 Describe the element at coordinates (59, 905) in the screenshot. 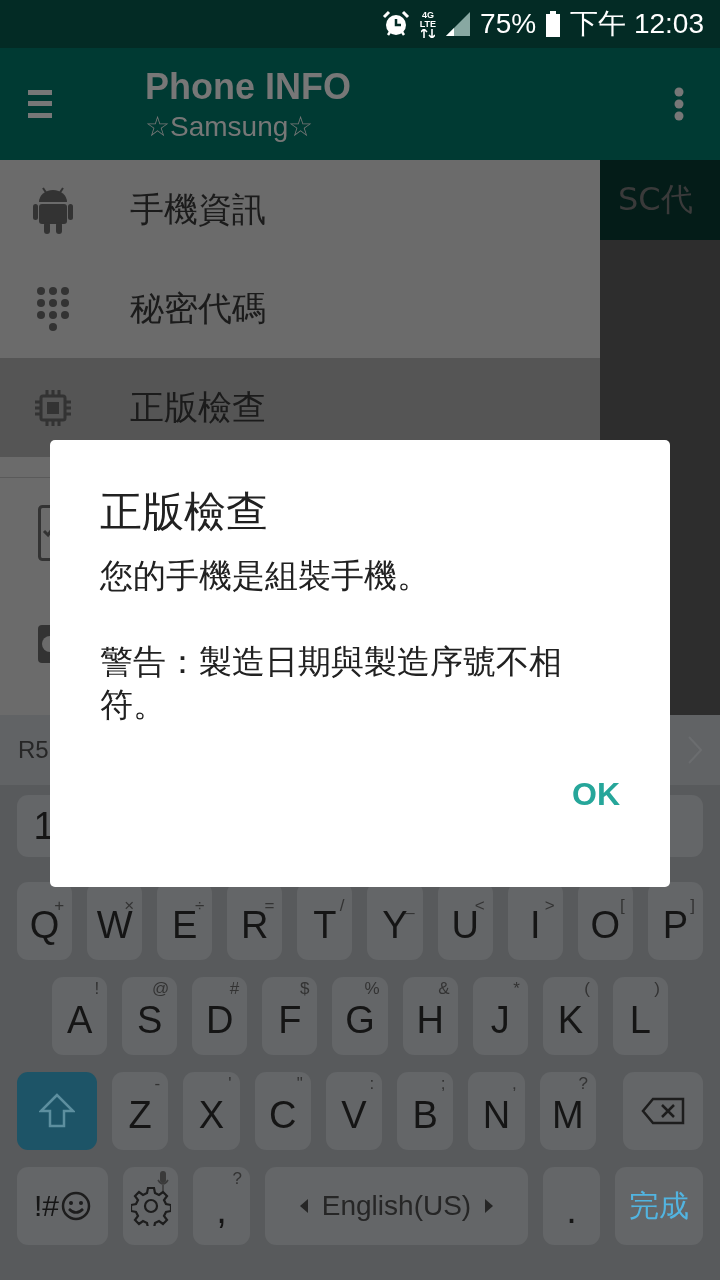

I see `key-hint: +` at that location.